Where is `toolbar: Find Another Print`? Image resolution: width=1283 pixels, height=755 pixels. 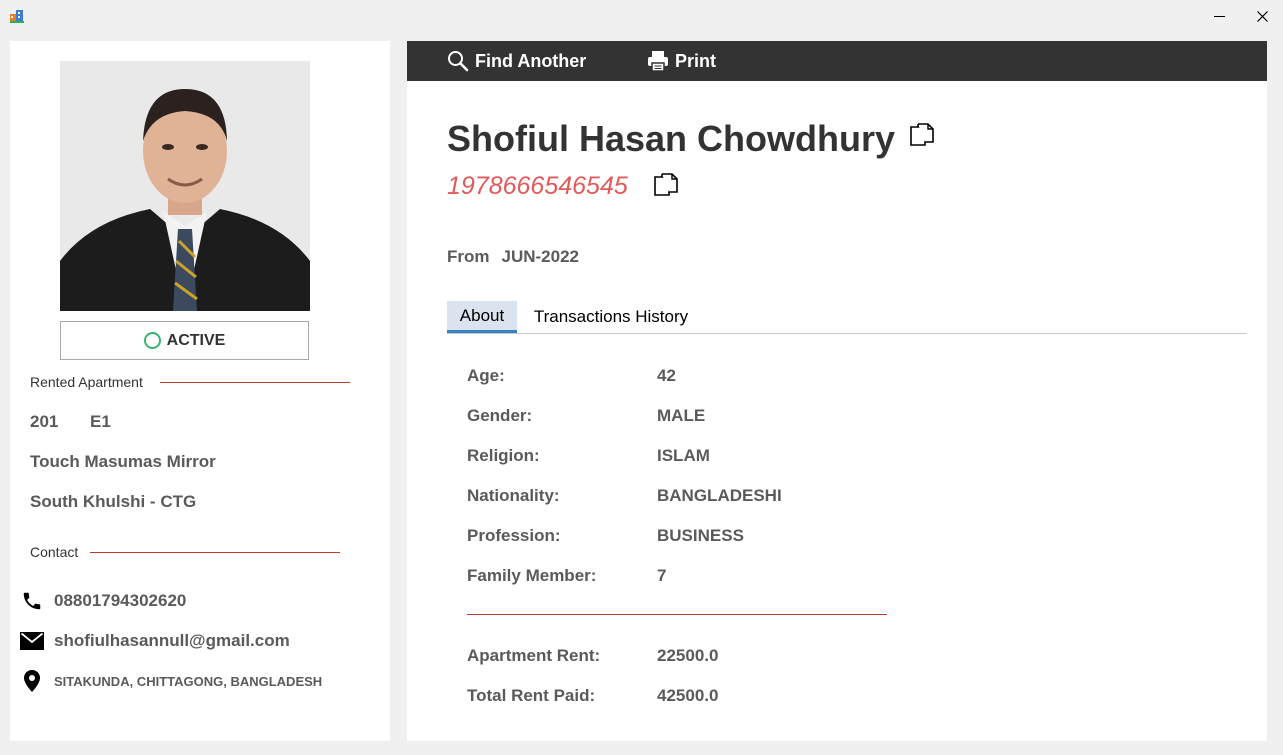 toolbar: Find Another Print is located at coordinates (837, 61).